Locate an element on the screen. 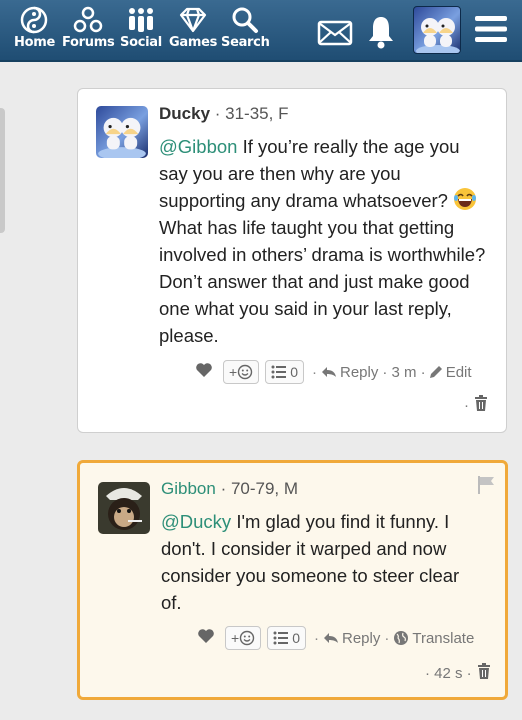  edit-label: Edit is located at coordinates (458, 372).